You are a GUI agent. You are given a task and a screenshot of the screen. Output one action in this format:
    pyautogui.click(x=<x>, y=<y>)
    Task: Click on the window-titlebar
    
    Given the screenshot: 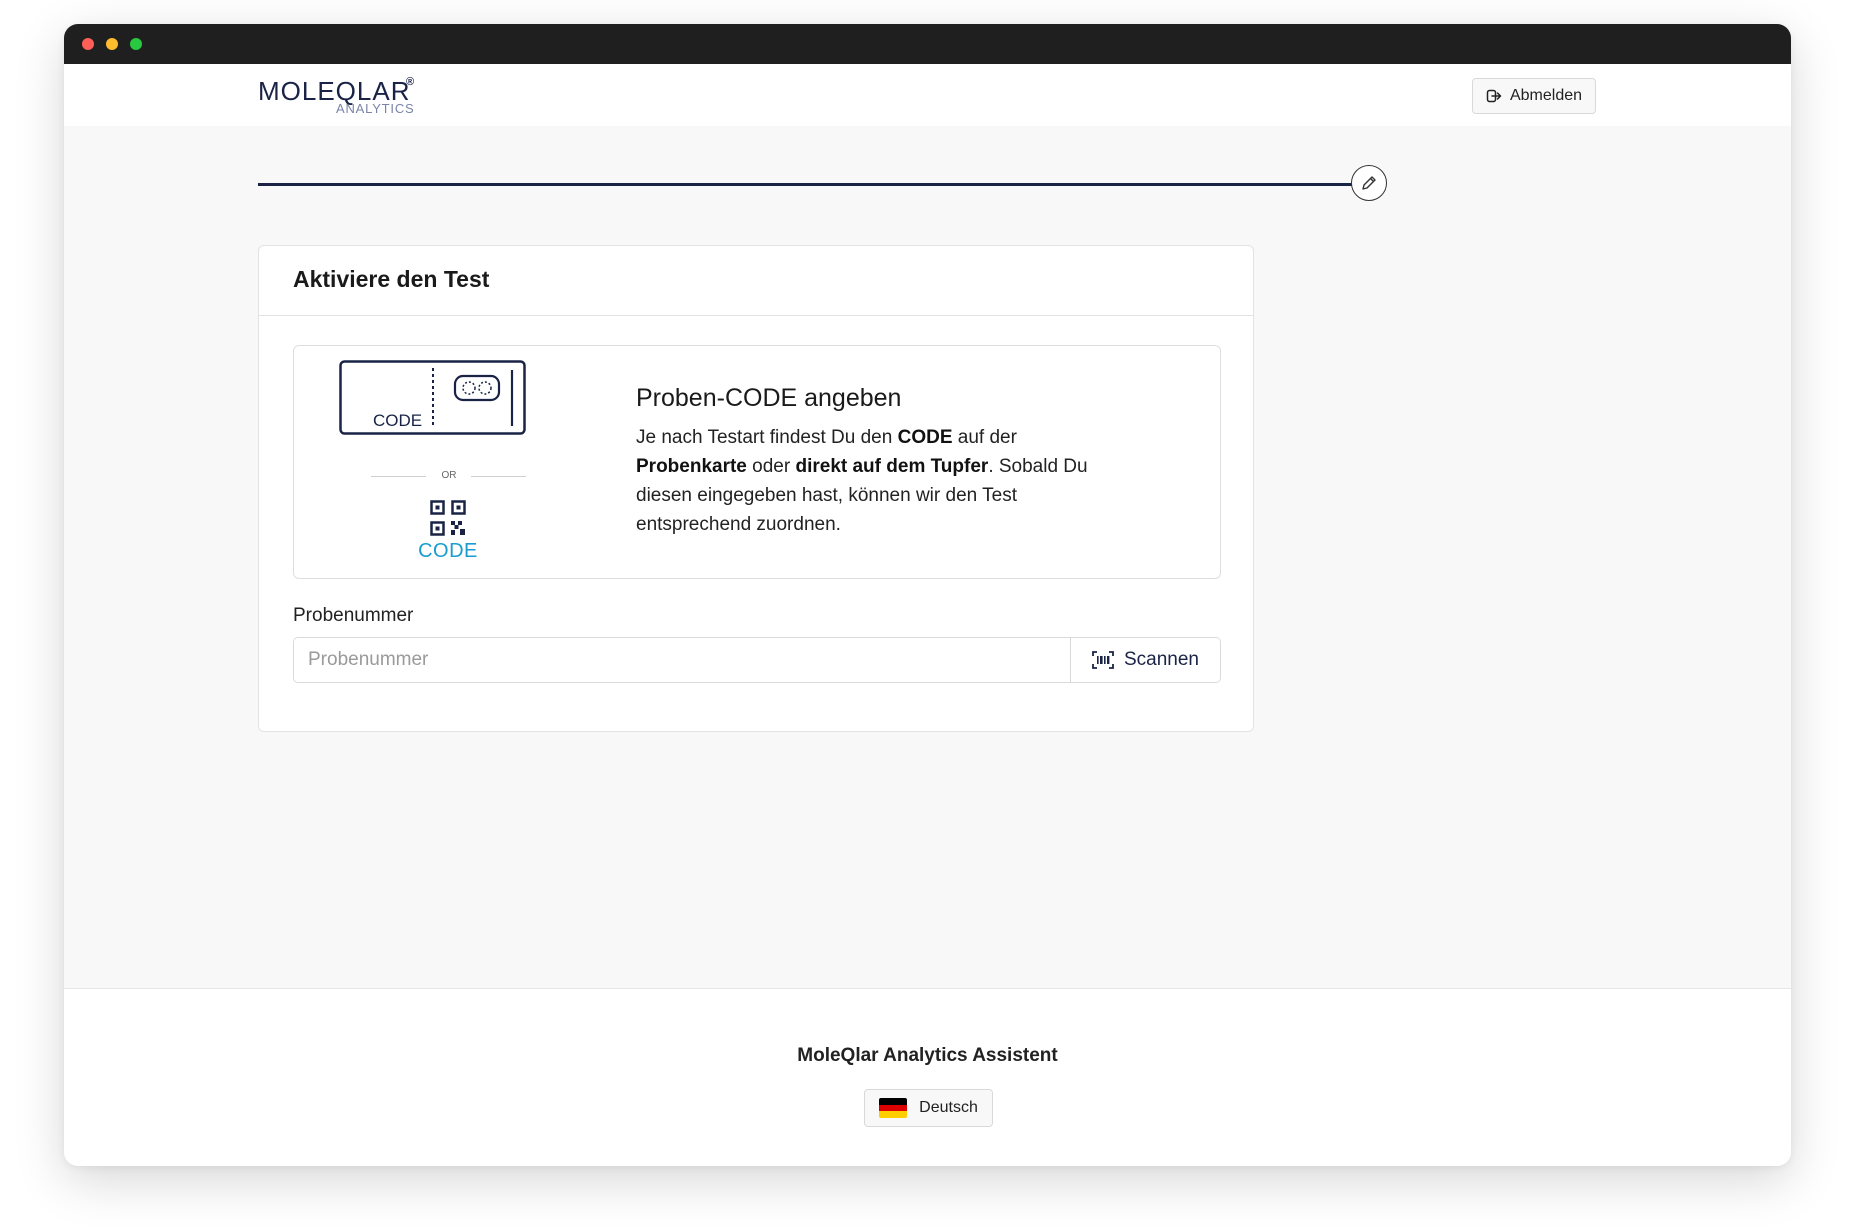 What is the action you would take?
    pyautogui.click(x=927, y=44)
    